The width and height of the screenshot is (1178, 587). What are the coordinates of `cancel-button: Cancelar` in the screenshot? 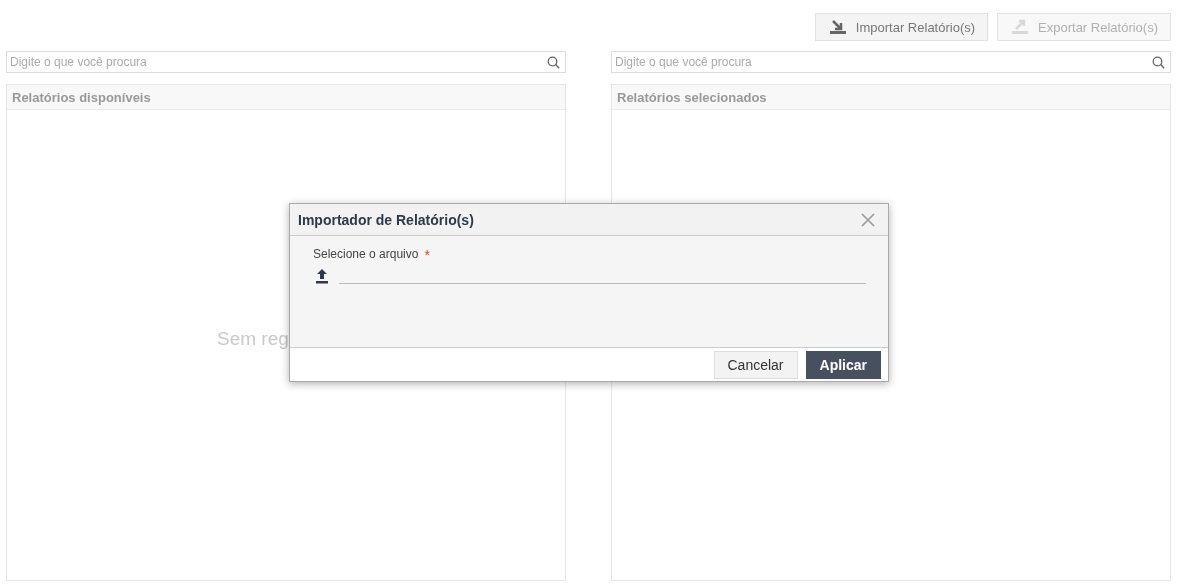 It's located at (755, 364).